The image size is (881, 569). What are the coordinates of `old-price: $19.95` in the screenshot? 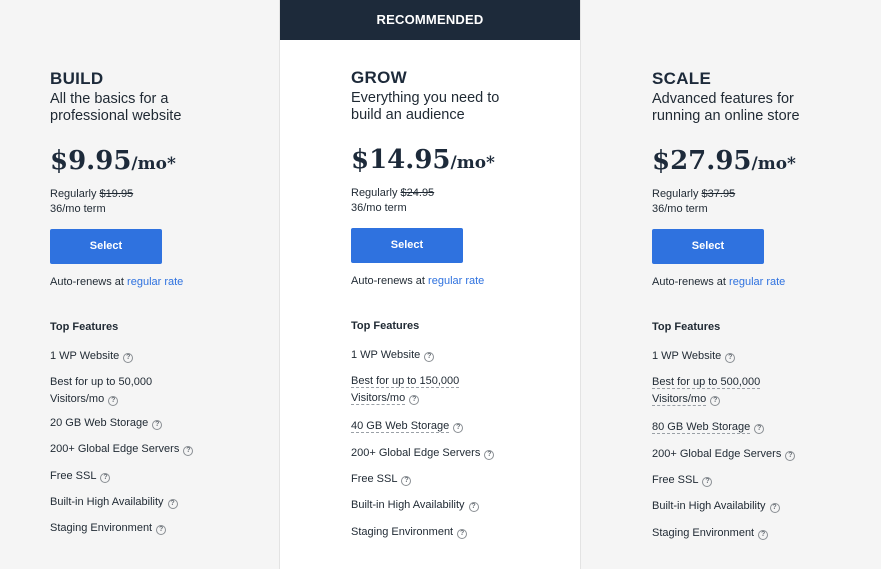 It's located at (116, 194).